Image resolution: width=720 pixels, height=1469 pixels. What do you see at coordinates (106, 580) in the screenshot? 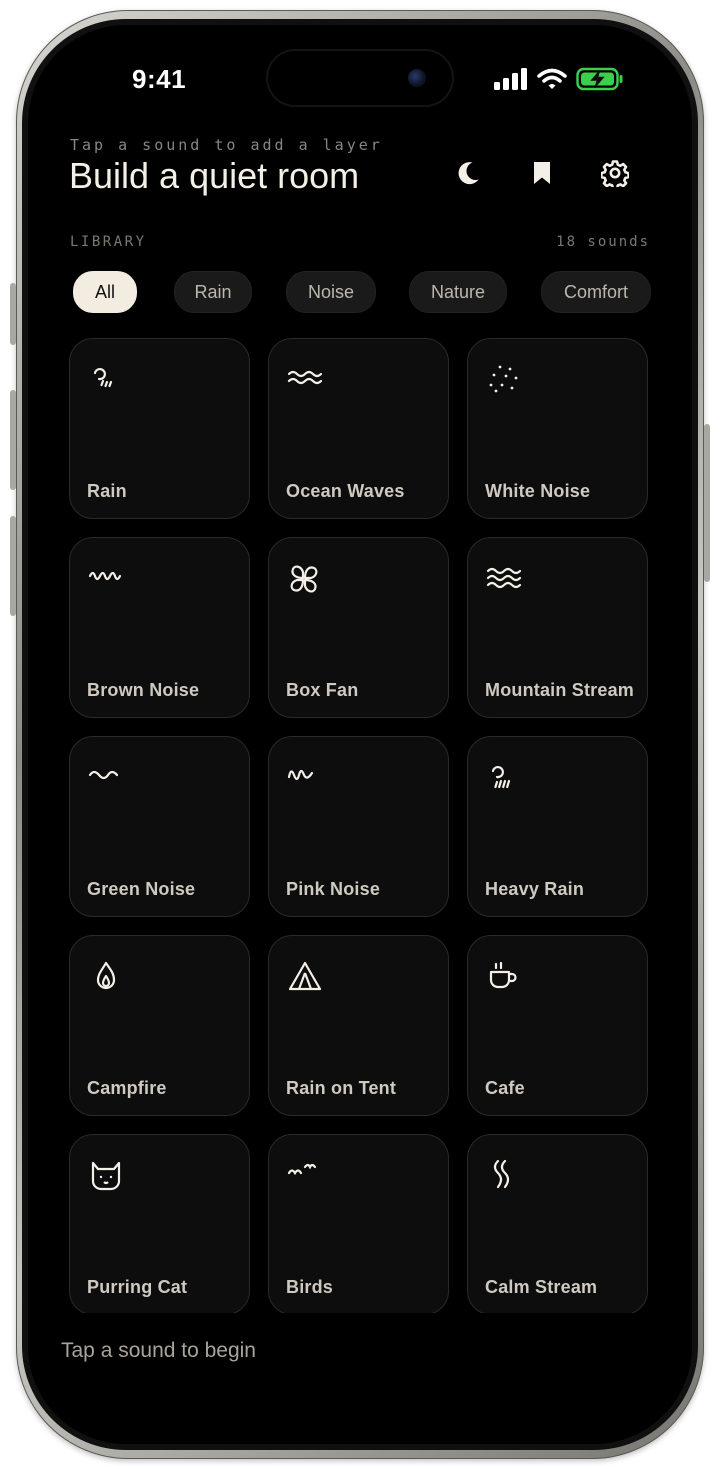
I see `squiggle-icon` at bounding box center [106, 580].